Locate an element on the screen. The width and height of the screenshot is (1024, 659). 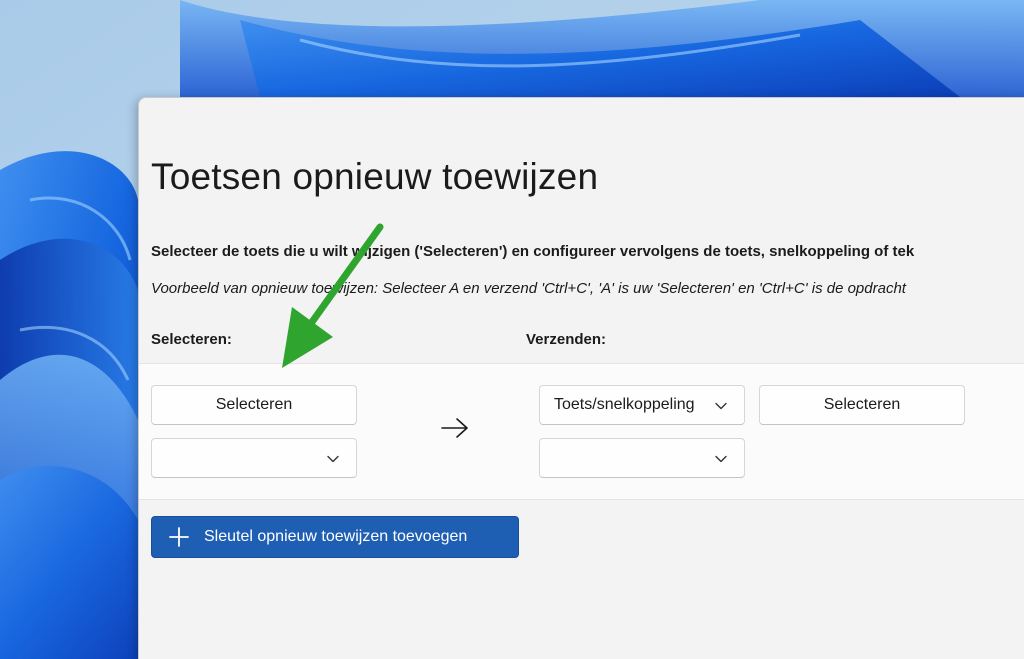
send-select-button: Selecteren is located at coordinates (862, 405).